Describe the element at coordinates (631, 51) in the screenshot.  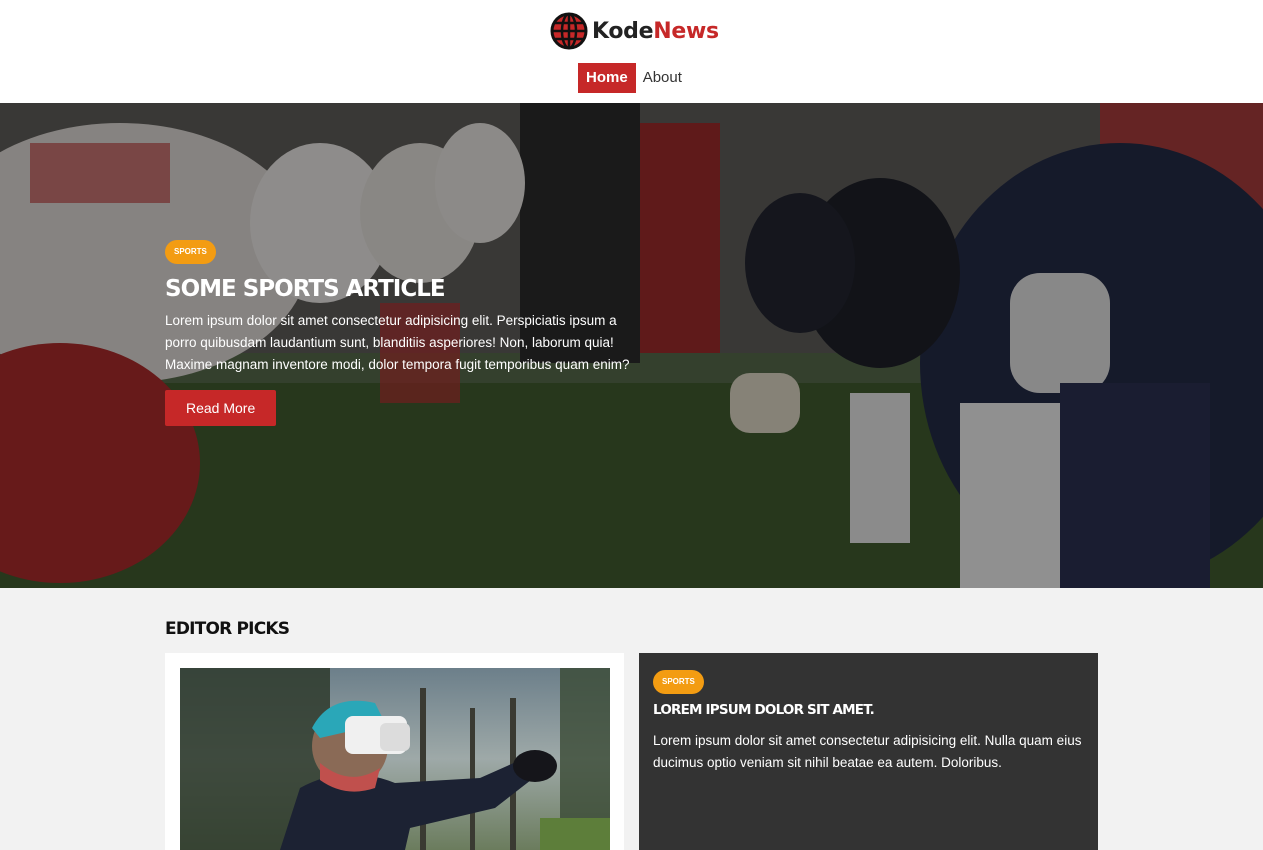
I see `site-header: KodeNews Home About` at that location.